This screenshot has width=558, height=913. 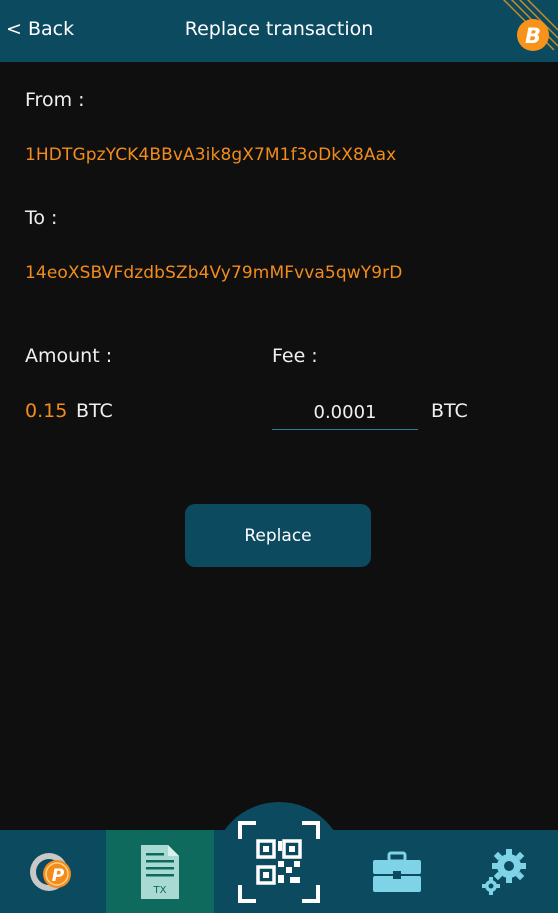 What do you see at coordinates (94, 411) in the screenshot?
I see `amount-unit: BTC` at bounding box center [94, 411].